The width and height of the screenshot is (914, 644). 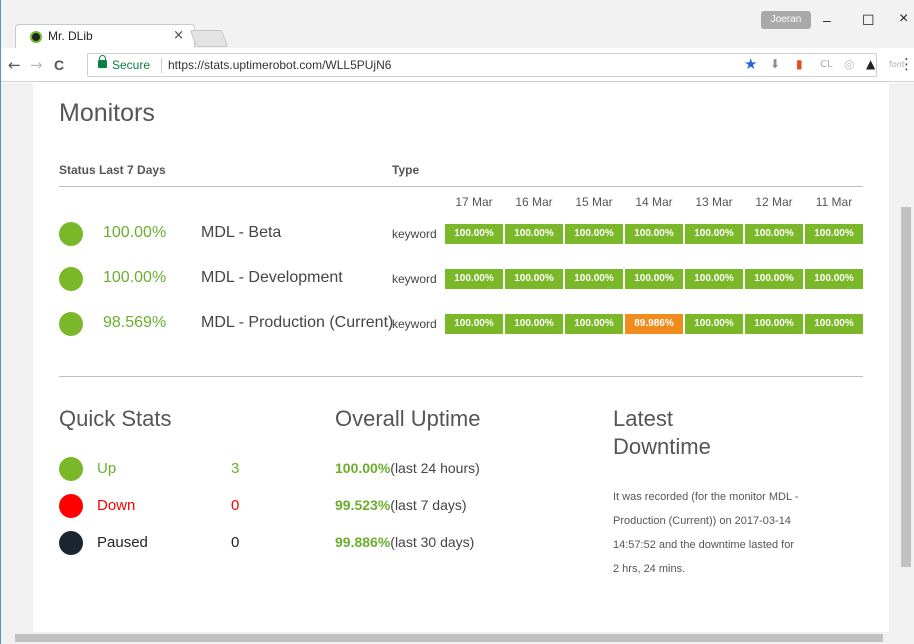 What do you see at coordinates (161, 65) in the screenshot?
I see `divider` at bounding box center [161, 65].